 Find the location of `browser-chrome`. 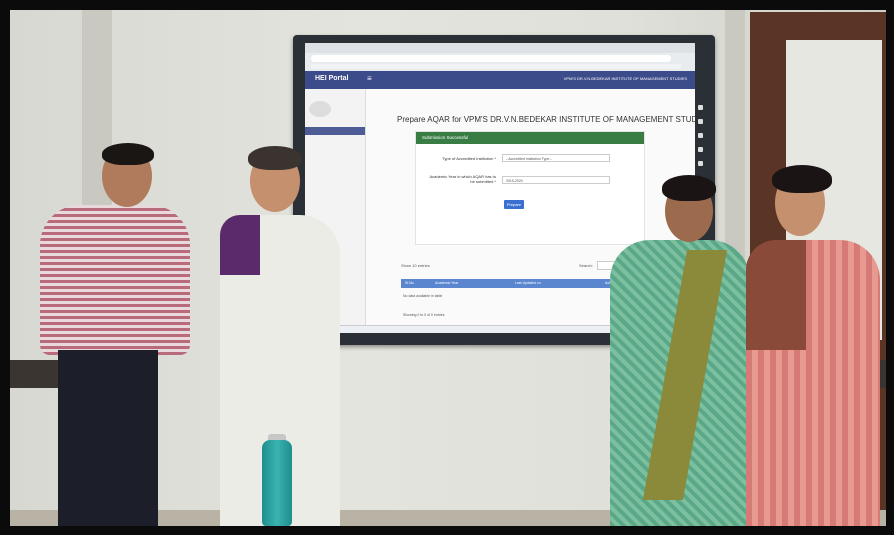

browser-chrome is located at coordinates (500, 57).